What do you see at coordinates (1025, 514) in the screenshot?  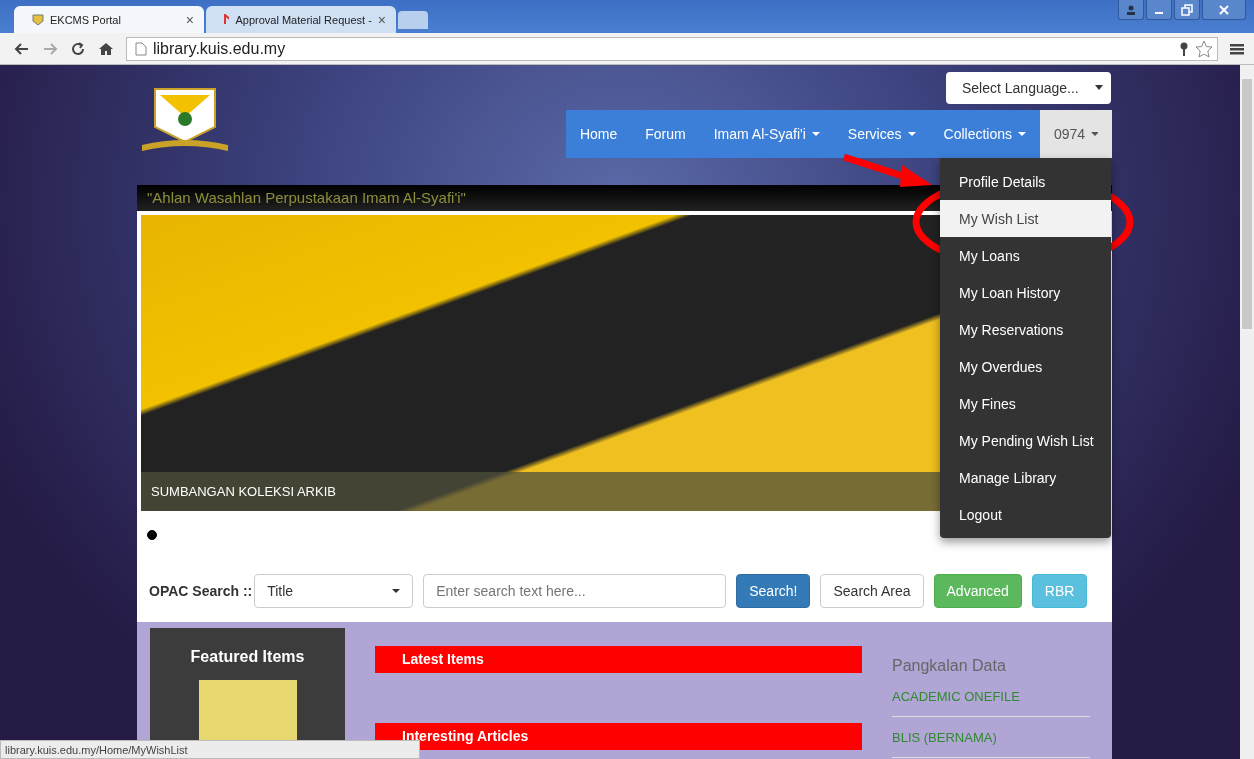 I see `menu-item: Logout` at bounding box center [1025, 514].